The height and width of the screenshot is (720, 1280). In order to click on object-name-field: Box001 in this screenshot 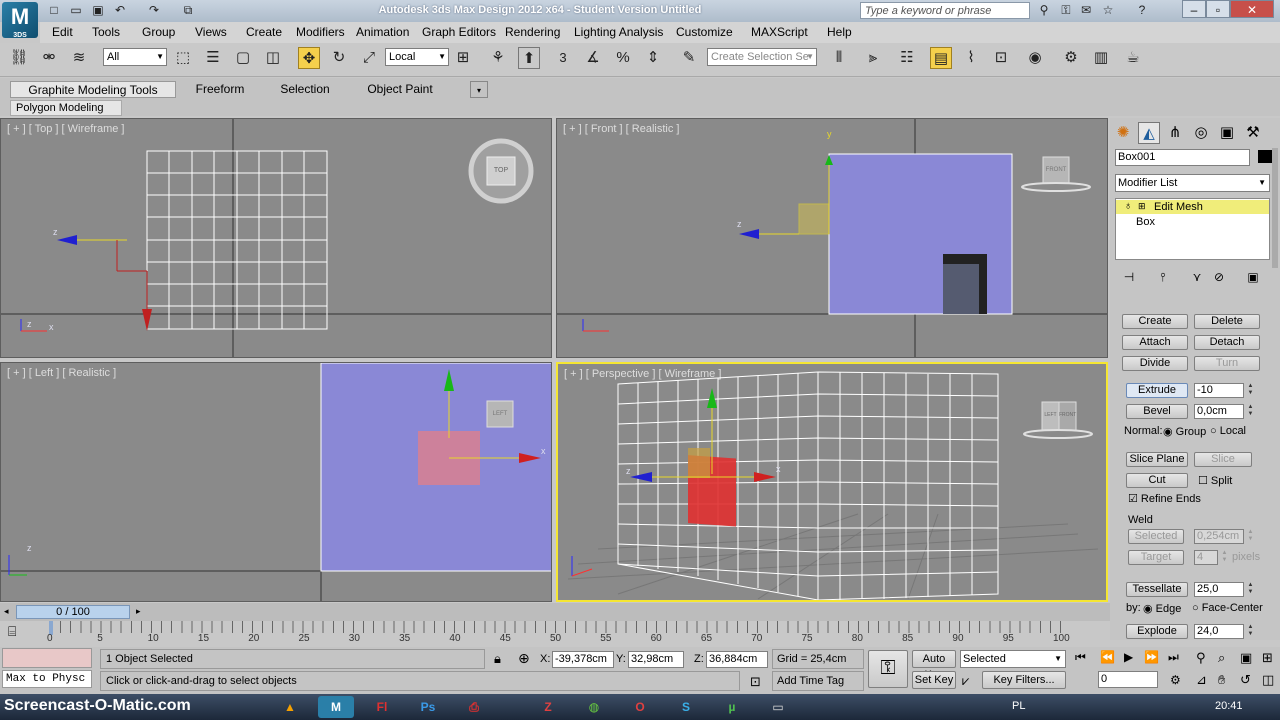, I will do `click(1182, 157)`.